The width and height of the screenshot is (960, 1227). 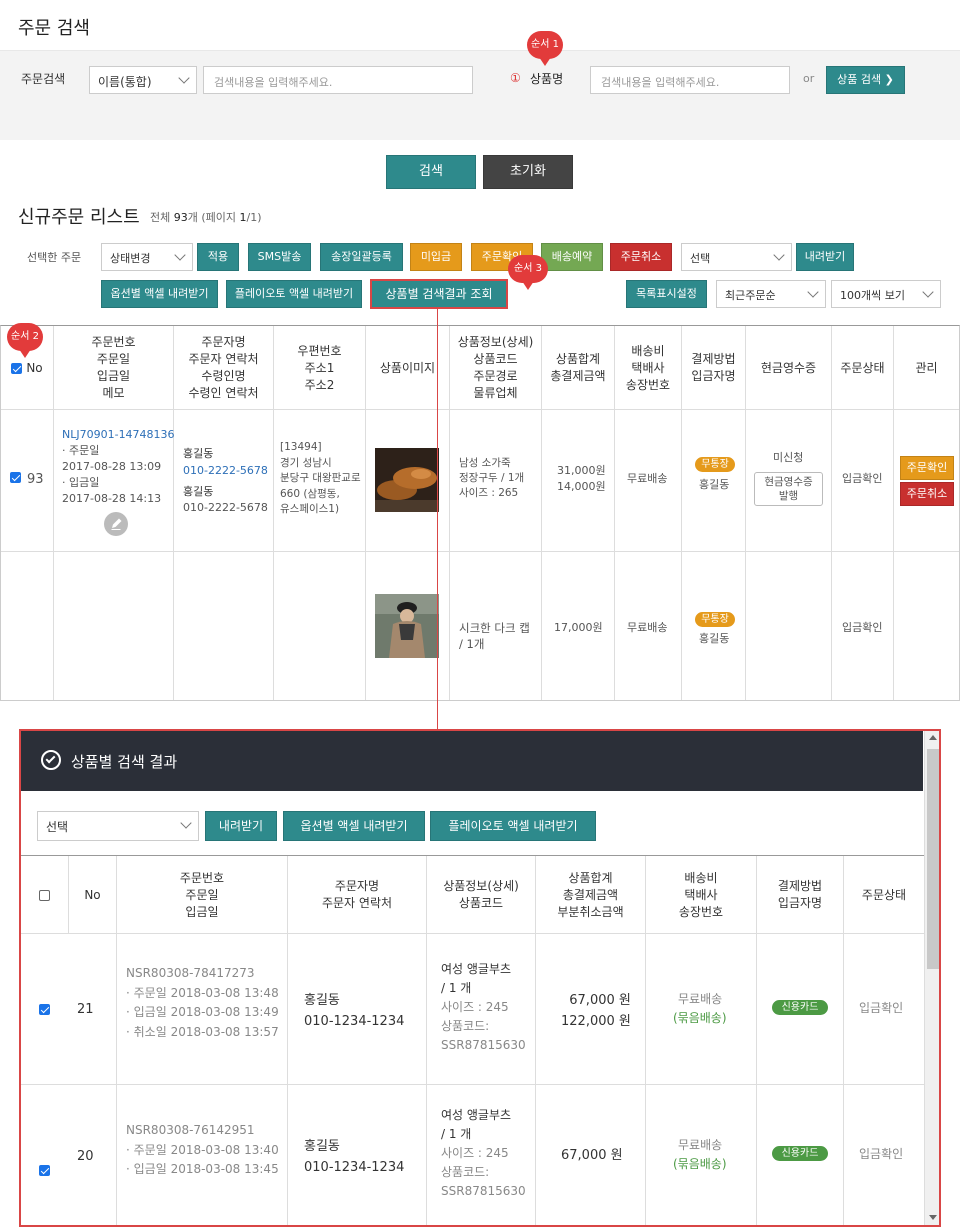 I want to click on manage-confirm-button: 주문확인, so click(x=927, y=468).